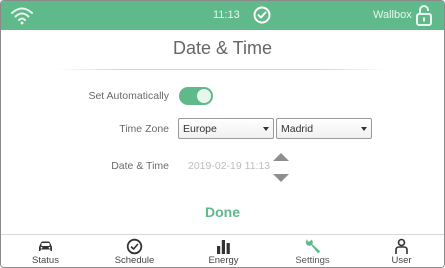 This screenshot has width=445, height=268. Describe the element at coordinates (401, 260) in the screenshot. I see `nav-label-user: User` at that location.